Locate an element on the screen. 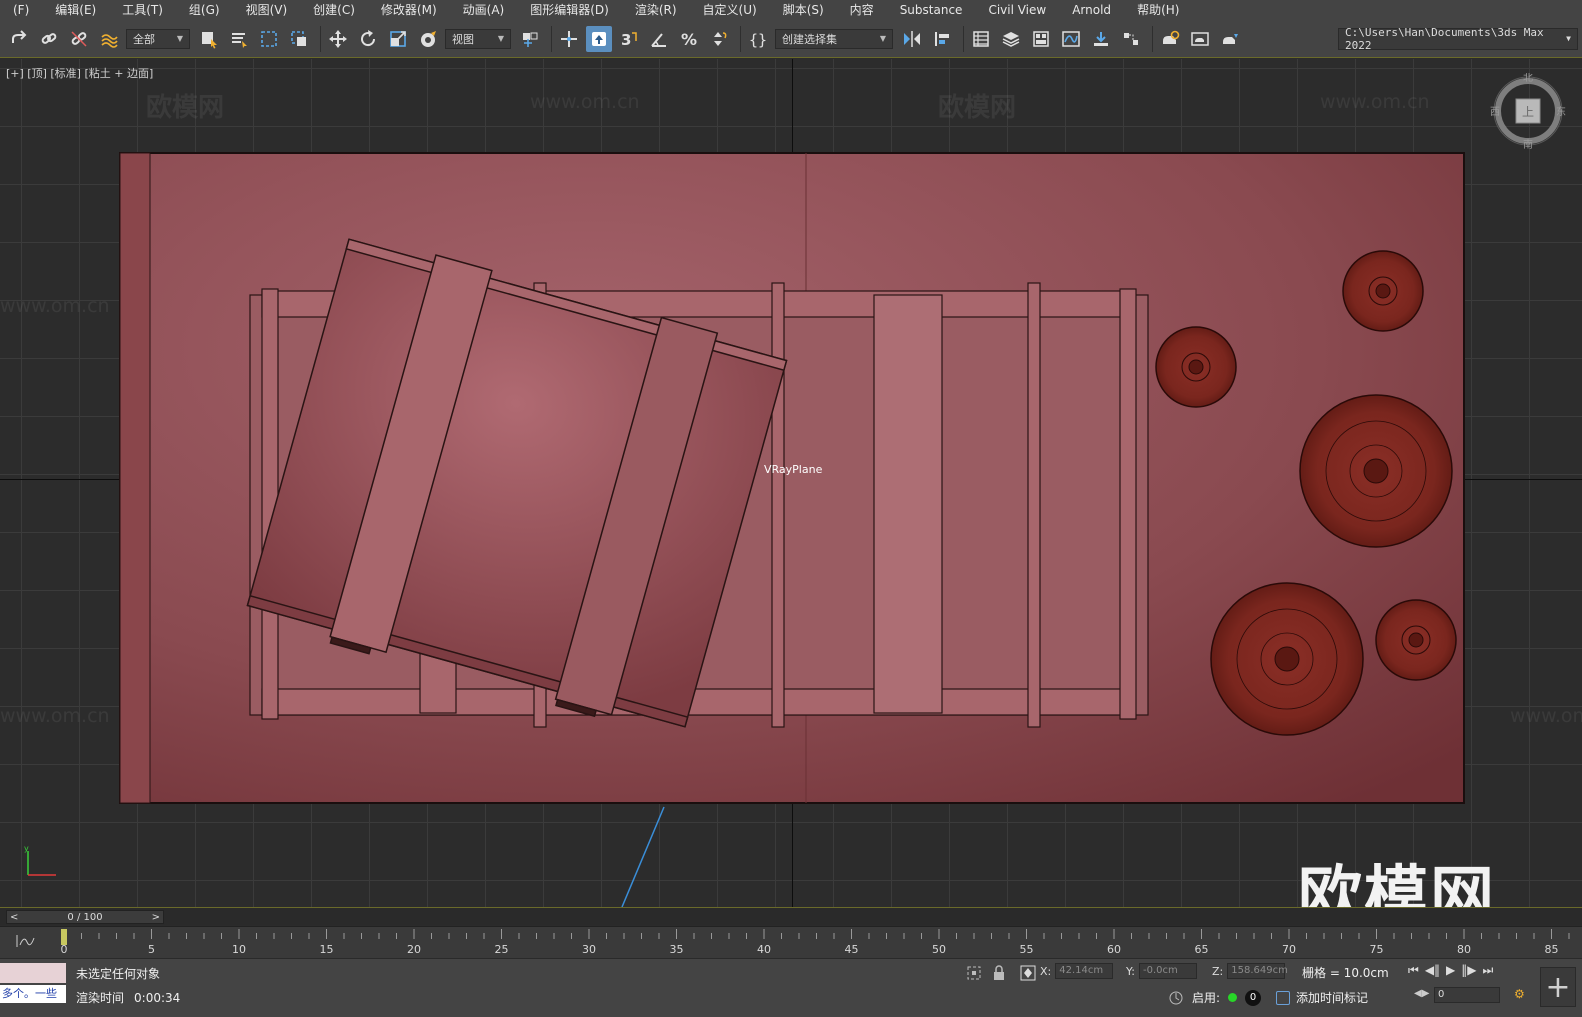  teacup-small-left is located at coordinates (1196, 367).